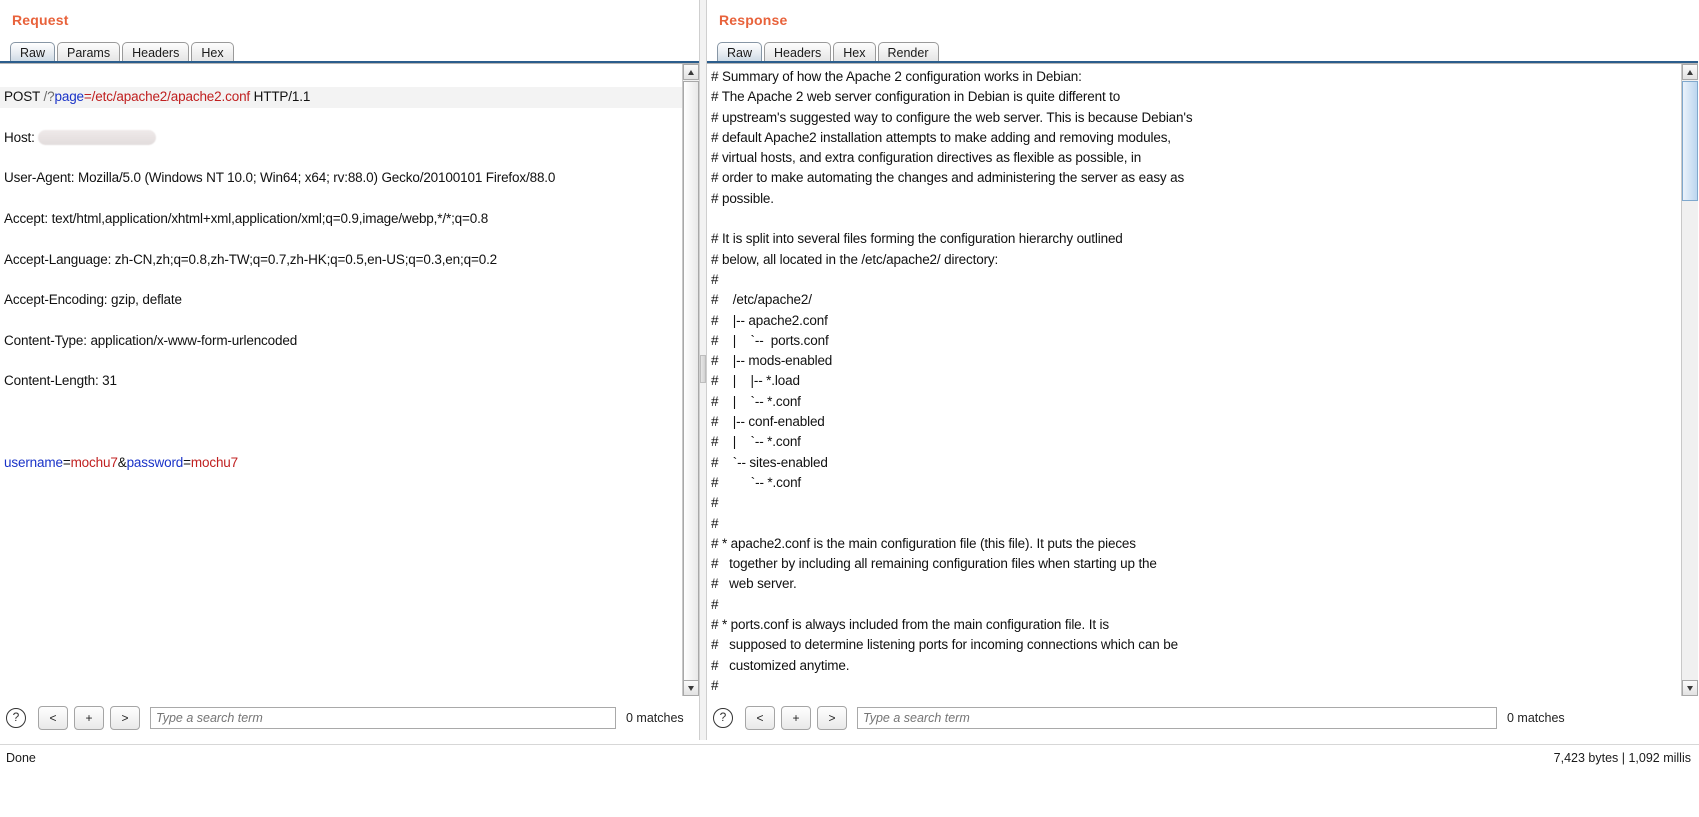 This screenshot has width=1699, height=817. I want to click on response-search-next-button: >, so click(832, 718).